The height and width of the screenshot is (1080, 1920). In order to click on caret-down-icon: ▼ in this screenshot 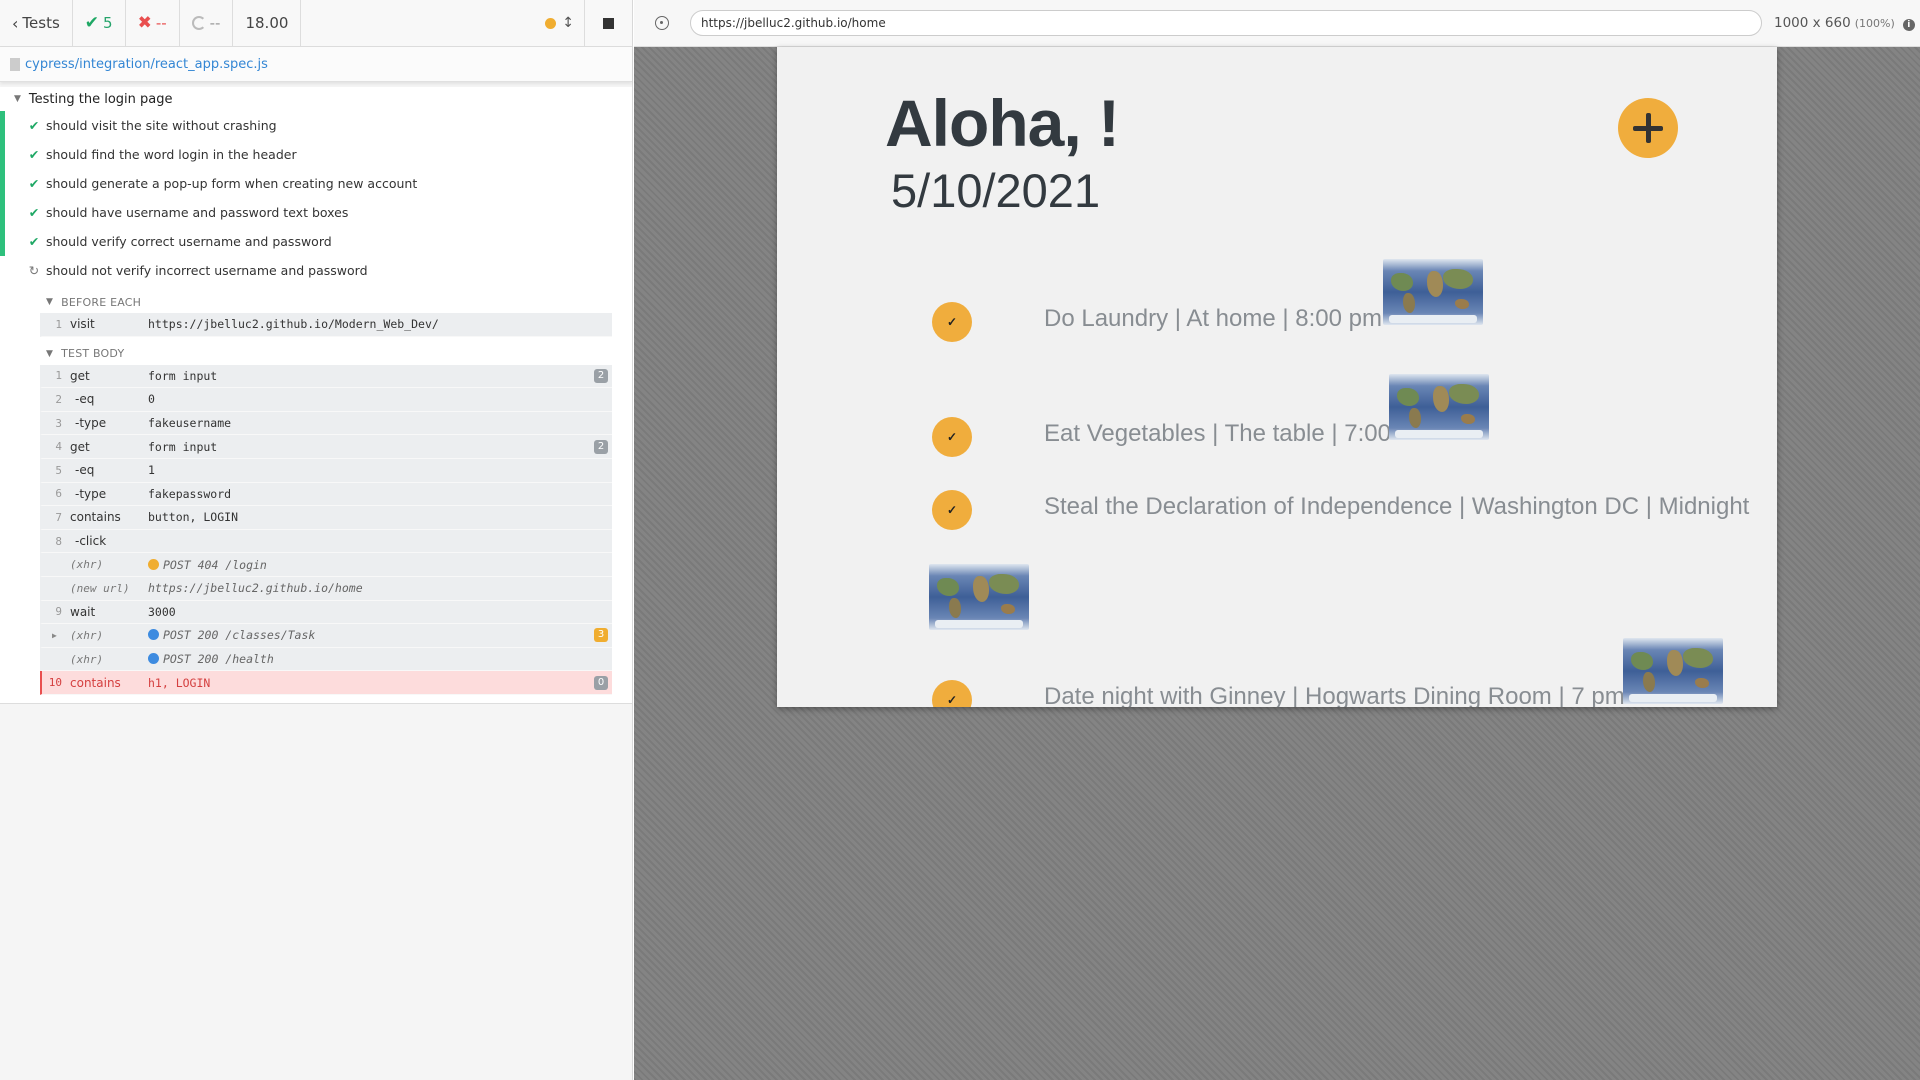, I will do `click(17, 99)`.